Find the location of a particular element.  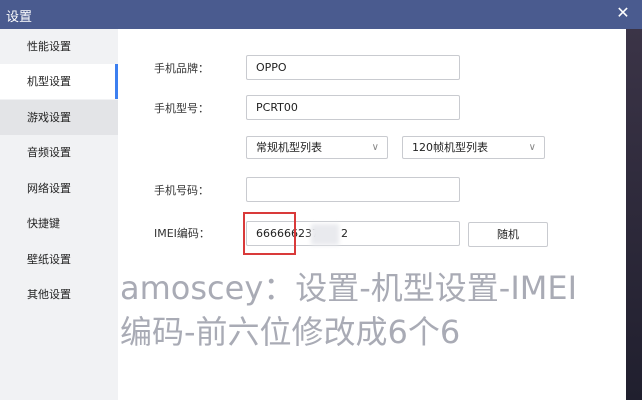

sidebar-item-network: 网络设置 is located at coordinates (59, 188).